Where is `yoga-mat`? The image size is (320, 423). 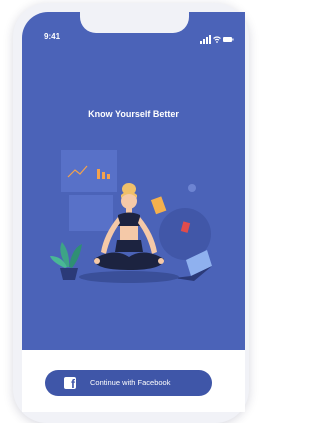
yoga-mat is located at coordinates (129, 277).